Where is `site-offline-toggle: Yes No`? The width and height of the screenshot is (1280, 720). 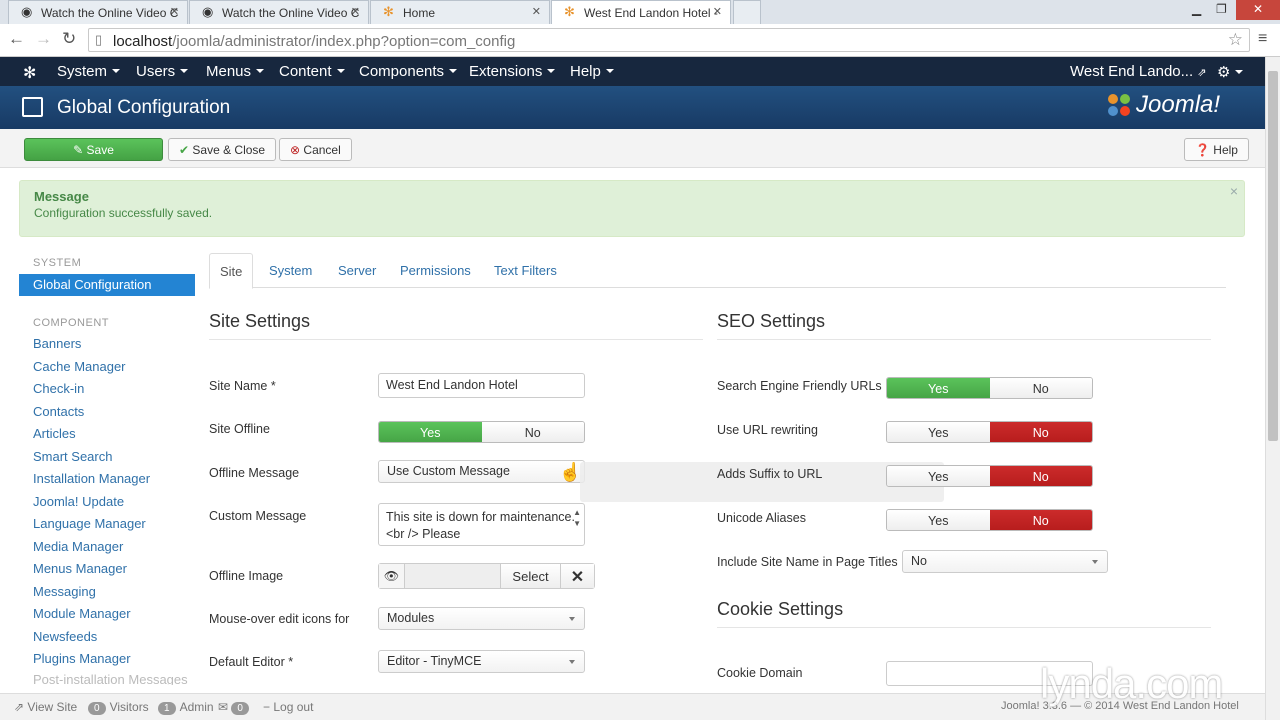 site-offline-toggle: Yes No is located at coordinates (481, 432).